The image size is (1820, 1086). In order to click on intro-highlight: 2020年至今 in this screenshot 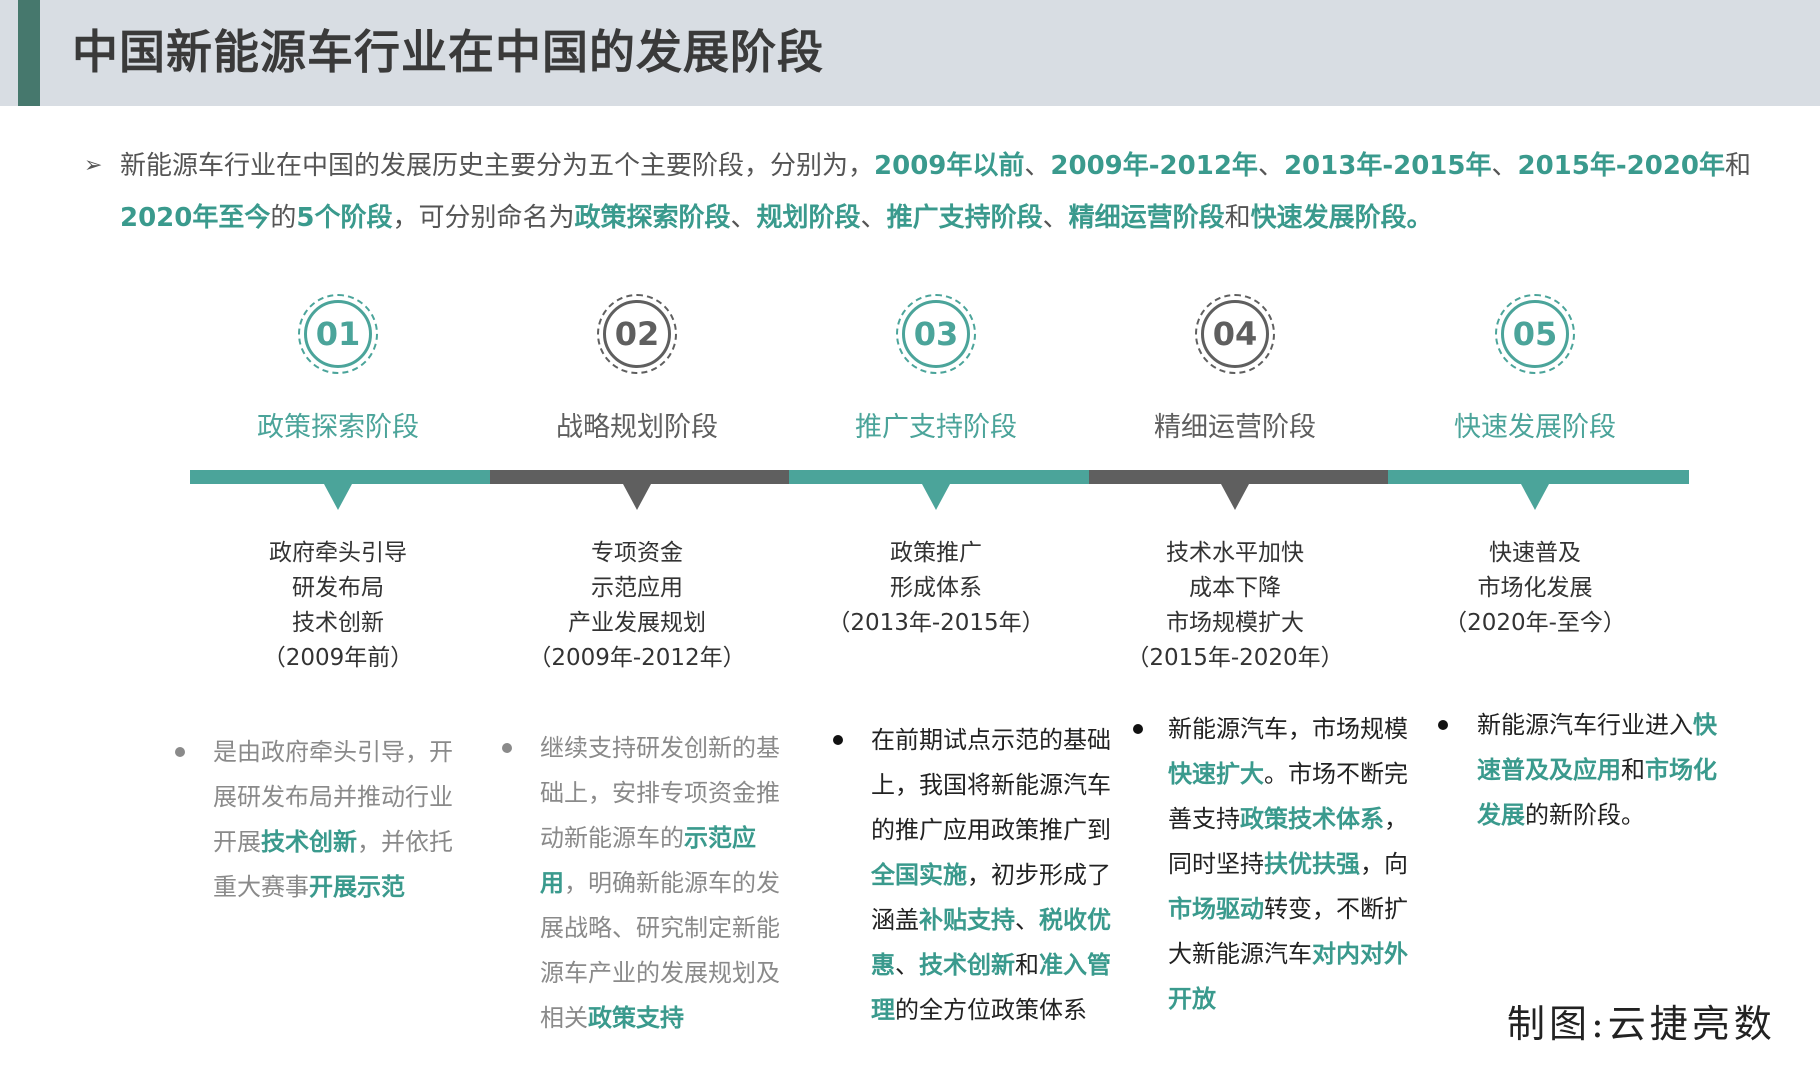, I will do `click(195, 218)`.